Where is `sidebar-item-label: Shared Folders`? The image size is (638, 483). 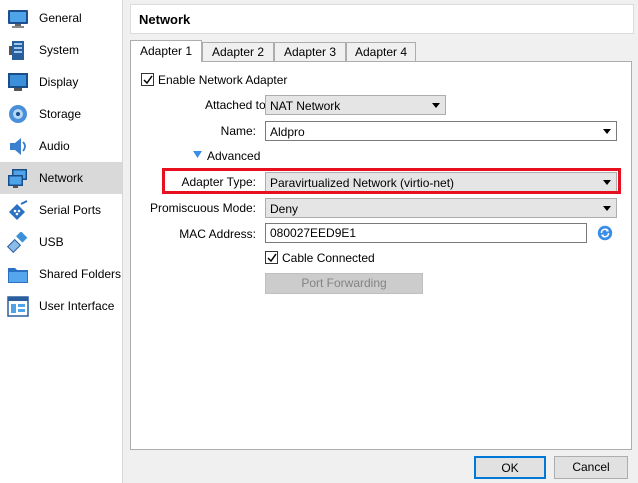
sidebar-item-label: Shared Folders is located at coordinates (80, 274).